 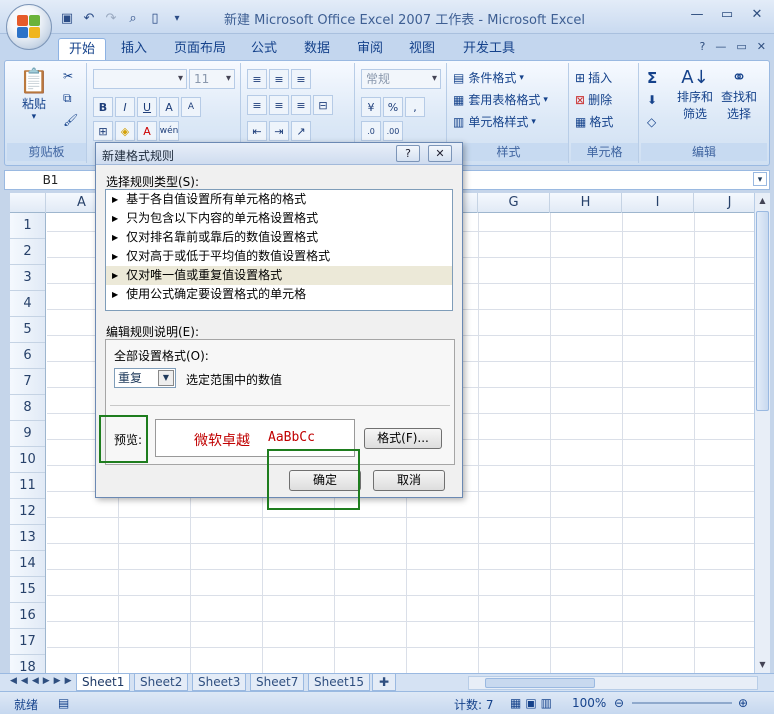 I want to click on align-middle-icon: ≡, so click(x=279, y=79).